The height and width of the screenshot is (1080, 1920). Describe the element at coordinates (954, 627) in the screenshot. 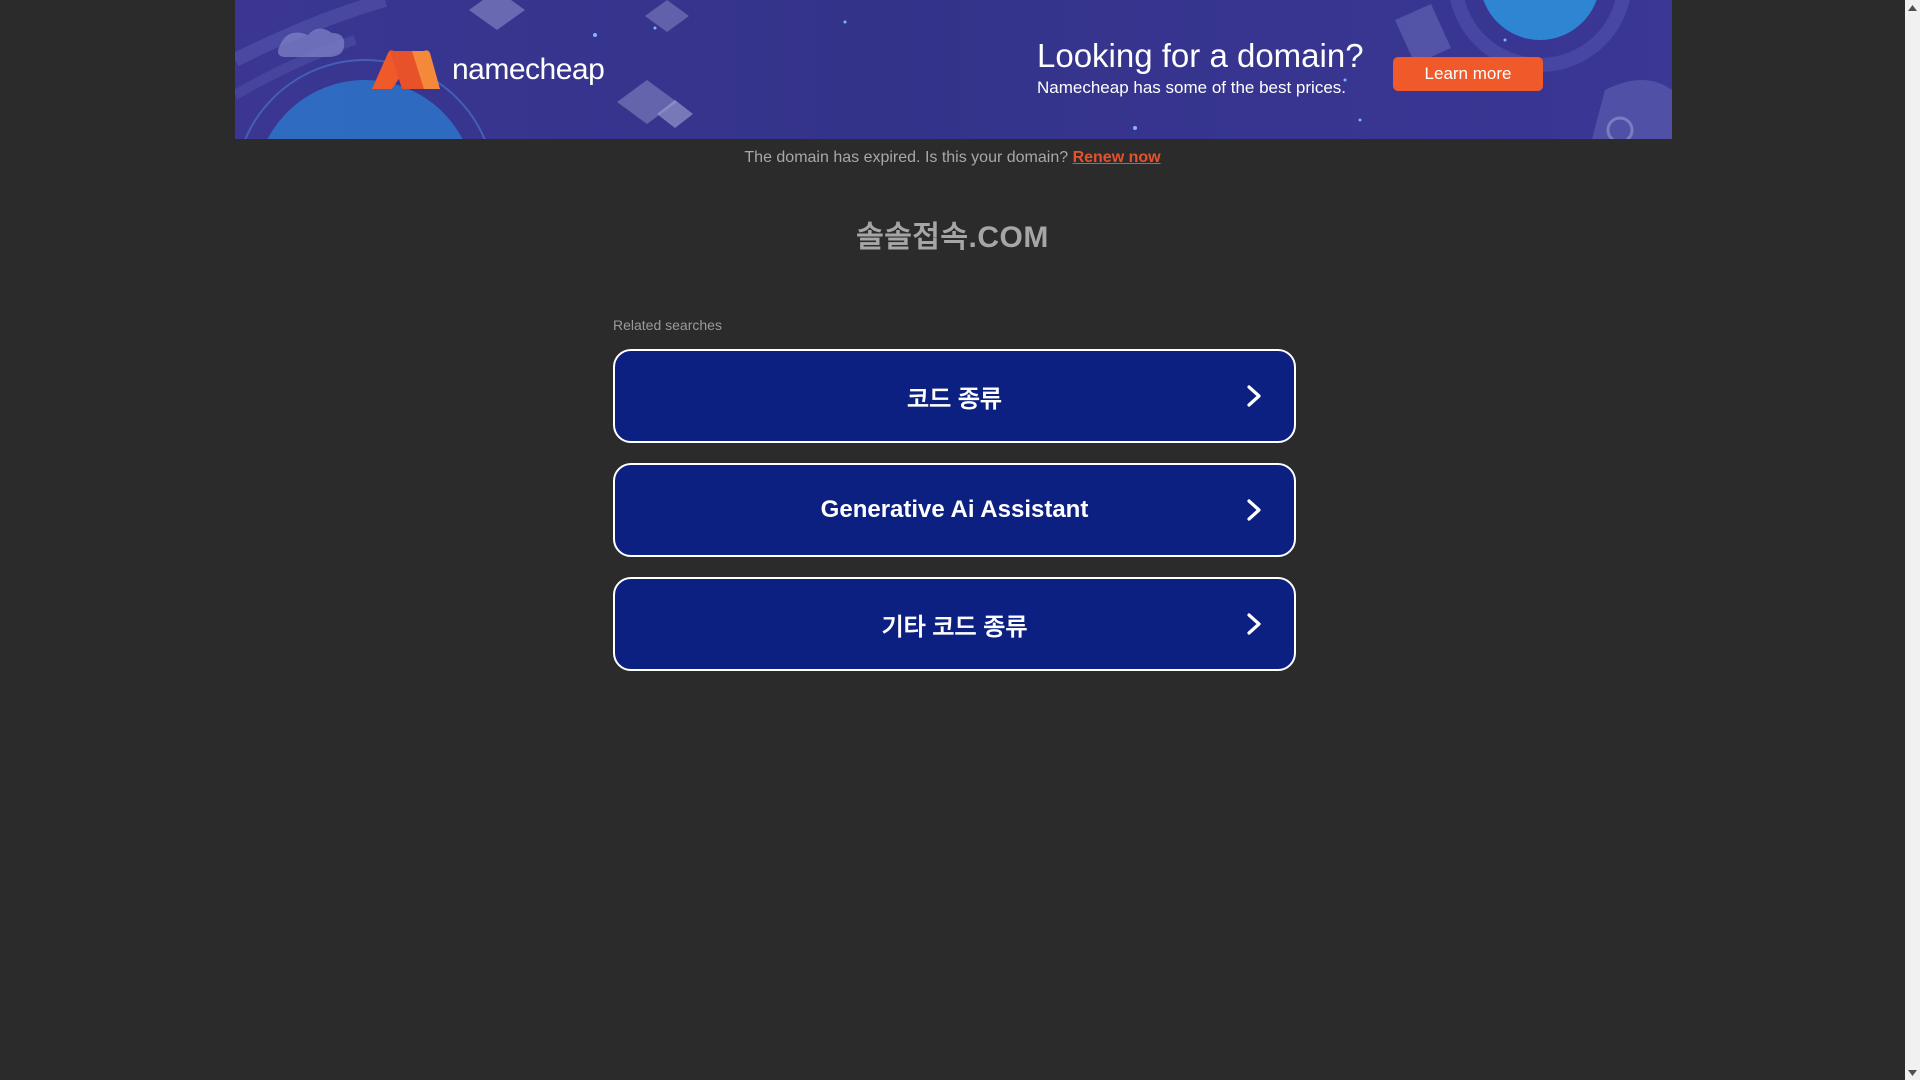

I see `related-search-label: 기타 코드 종류` at that location.